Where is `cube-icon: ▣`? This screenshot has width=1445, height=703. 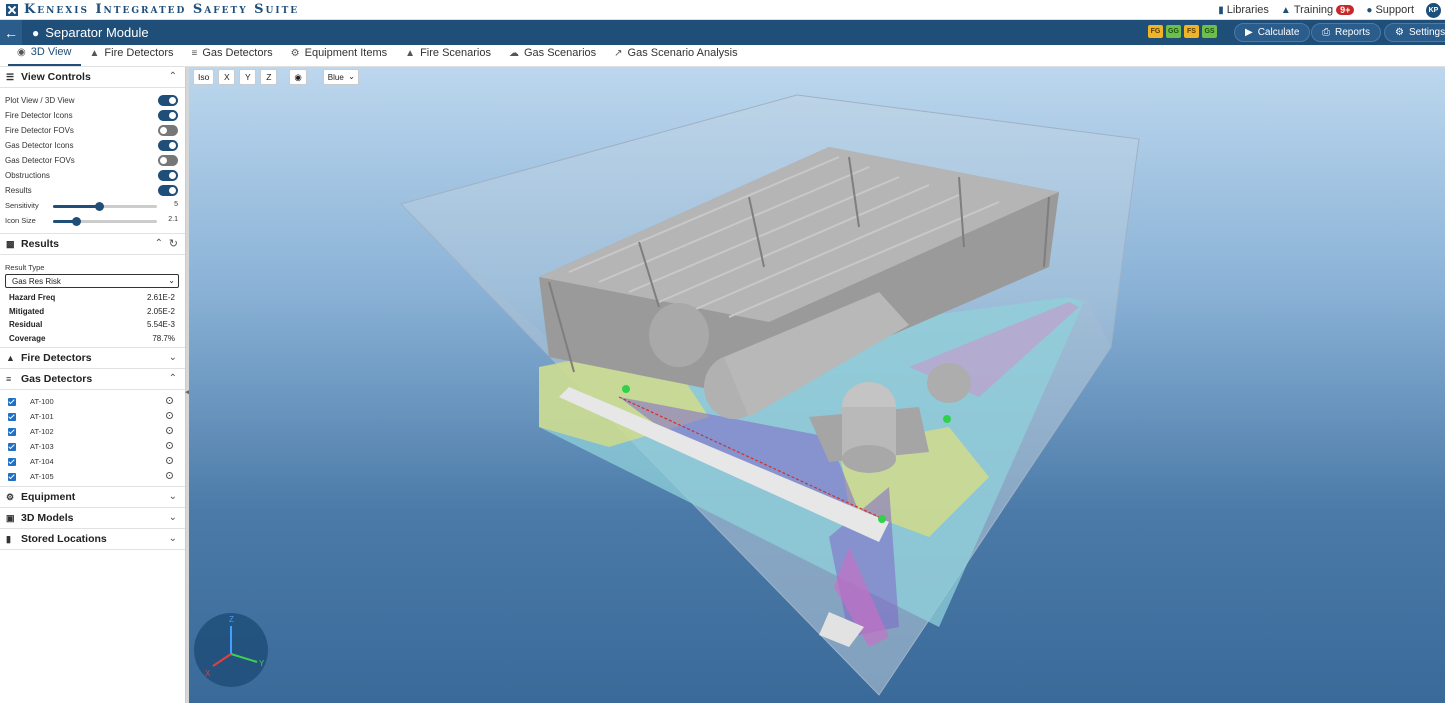 cube-icon: ▣ is located at coordinates (10, 517).